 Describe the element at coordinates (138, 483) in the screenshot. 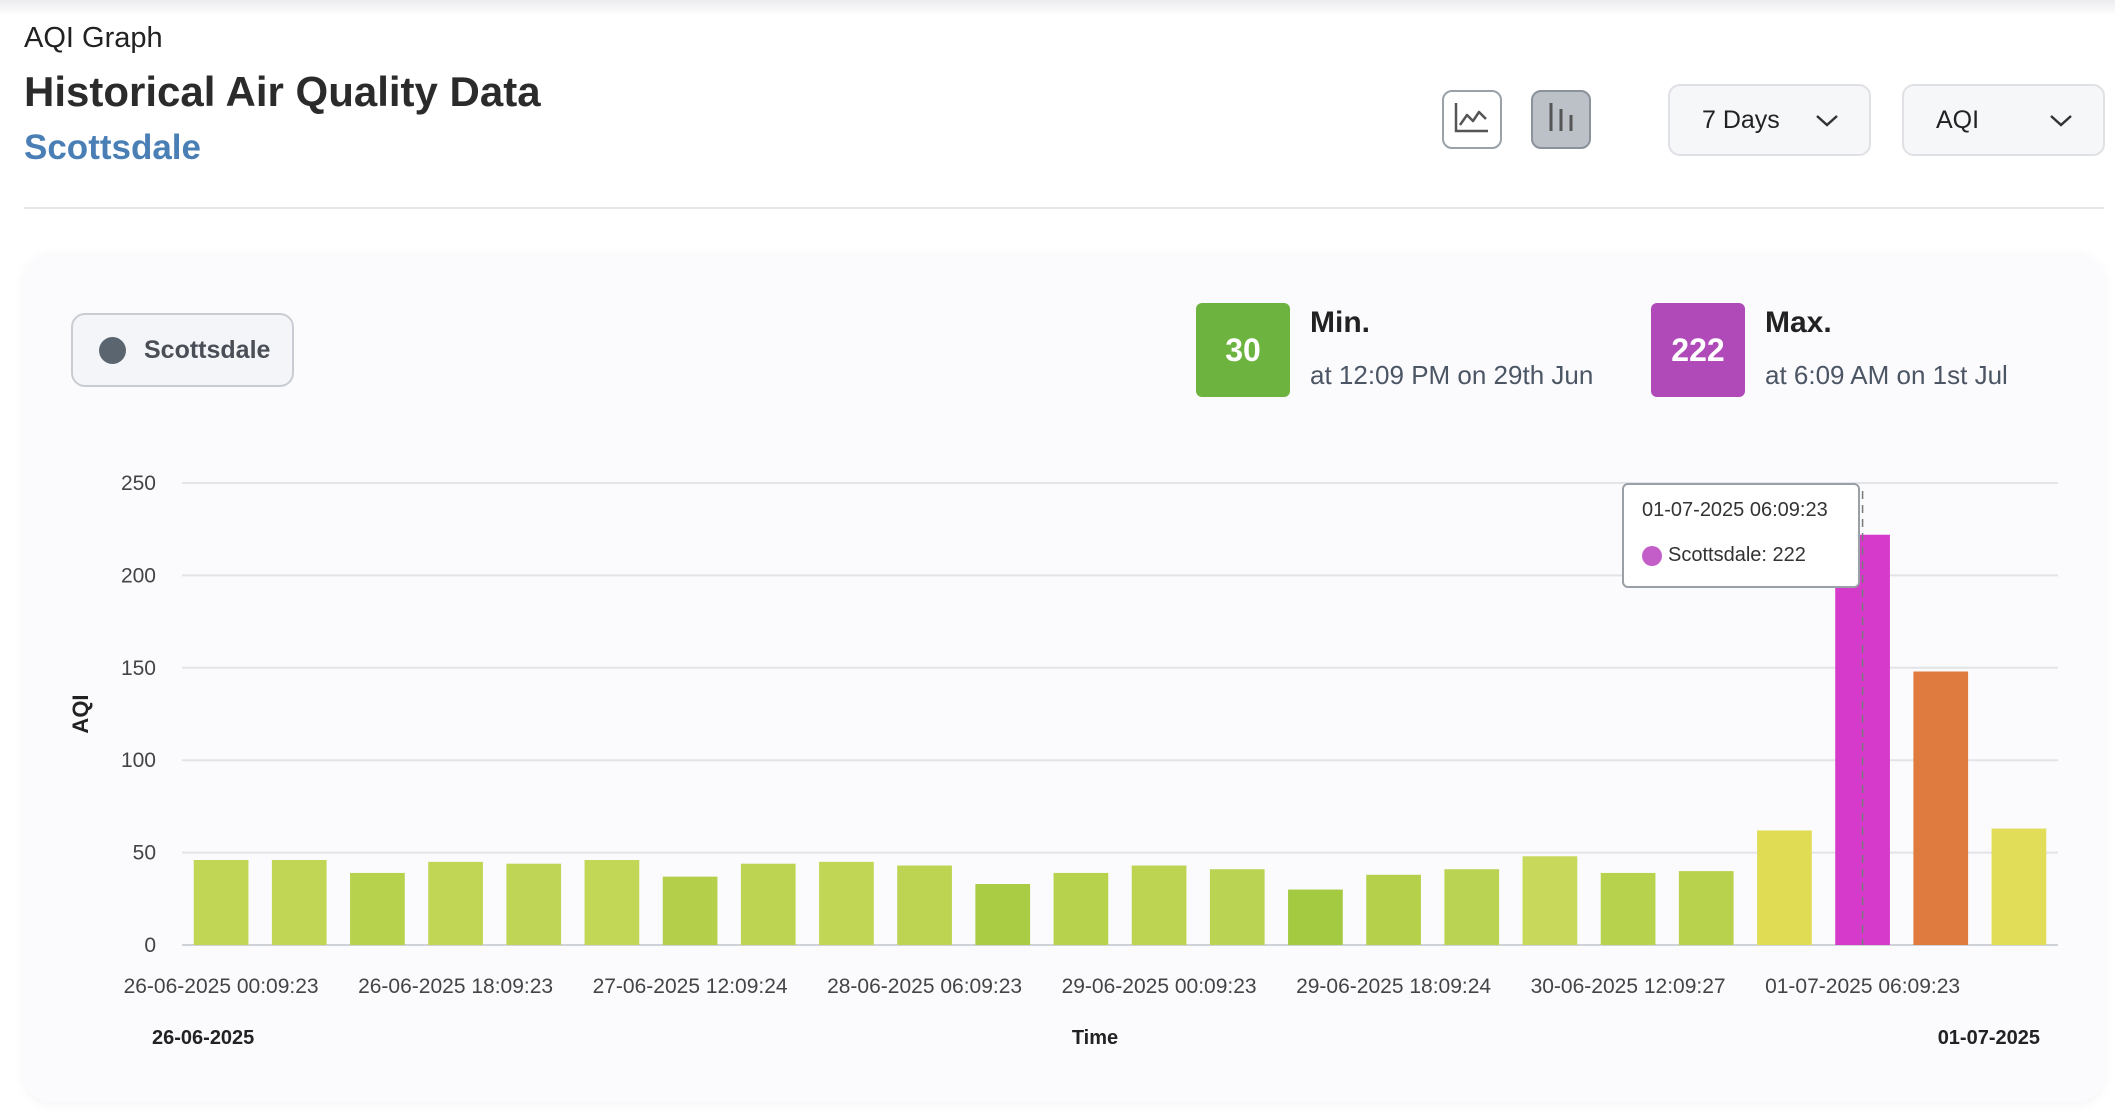

I see `y-tick-label: 250` at that location.